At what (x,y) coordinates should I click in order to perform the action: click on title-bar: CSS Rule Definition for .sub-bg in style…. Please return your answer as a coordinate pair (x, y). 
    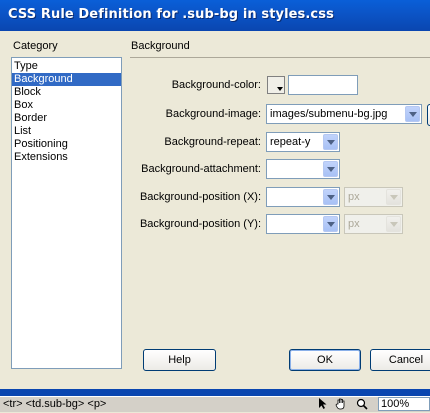
    Looking at the image, I should click on (215, 15).